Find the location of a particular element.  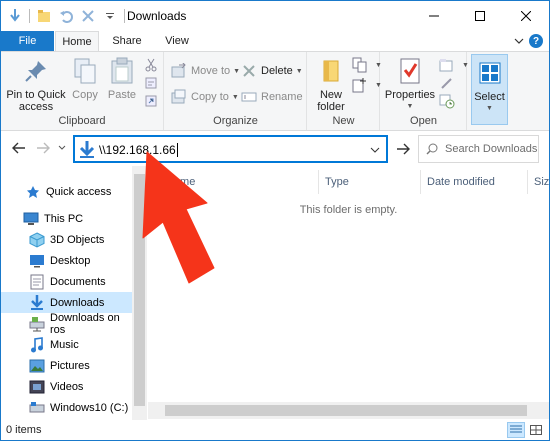

search-box: Search Downloads is located at coordinates (478, 149).